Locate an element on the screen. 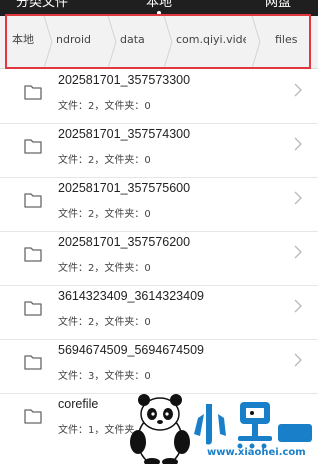 The height and width of the screenshot is (464, 320). folder-name: 202581701_357575600 is located at coordinates (124, 188).